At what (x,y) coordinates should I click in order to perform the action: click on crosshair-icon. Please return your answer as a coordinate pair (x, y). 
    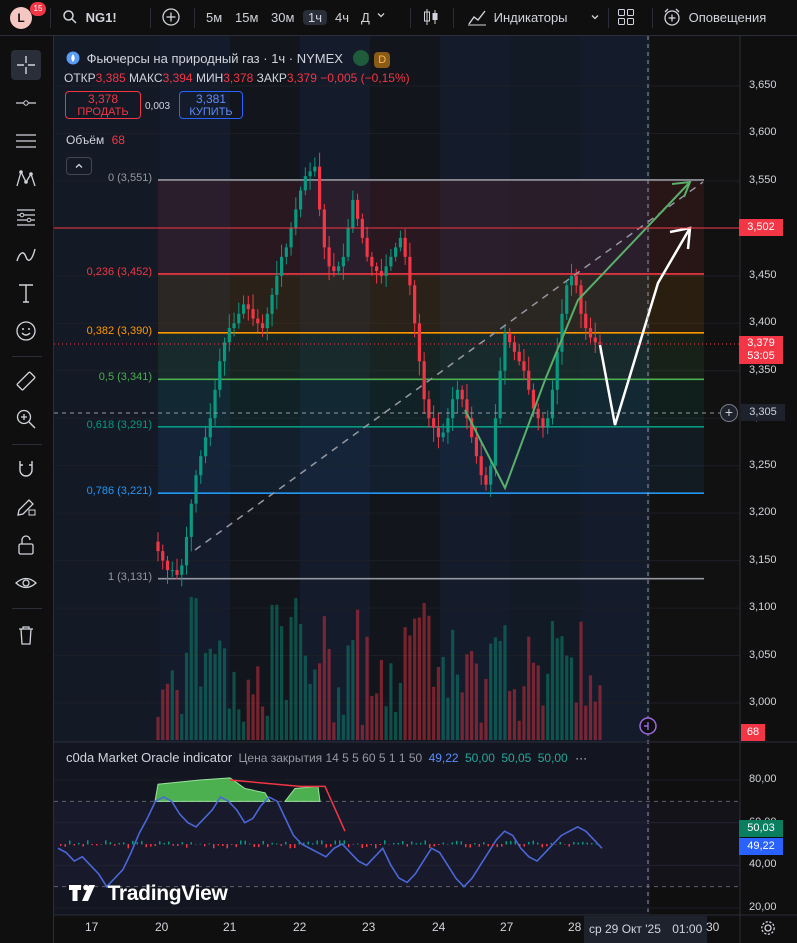
    Looking at the image, I should click on (26, 65).